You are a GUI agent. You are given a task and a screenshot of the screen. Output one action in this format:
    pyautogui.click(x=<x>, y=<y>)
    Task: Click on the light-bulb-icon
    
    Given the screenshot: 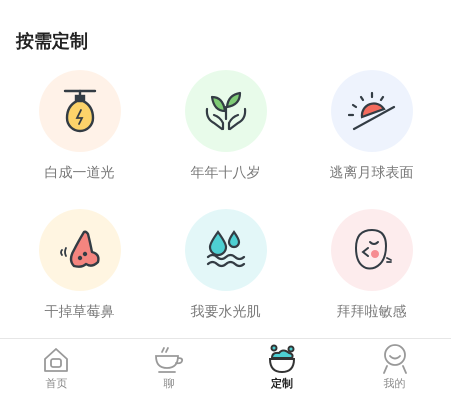 What is the action you would take?
    pyautogui.click(x=79, y=111)
    